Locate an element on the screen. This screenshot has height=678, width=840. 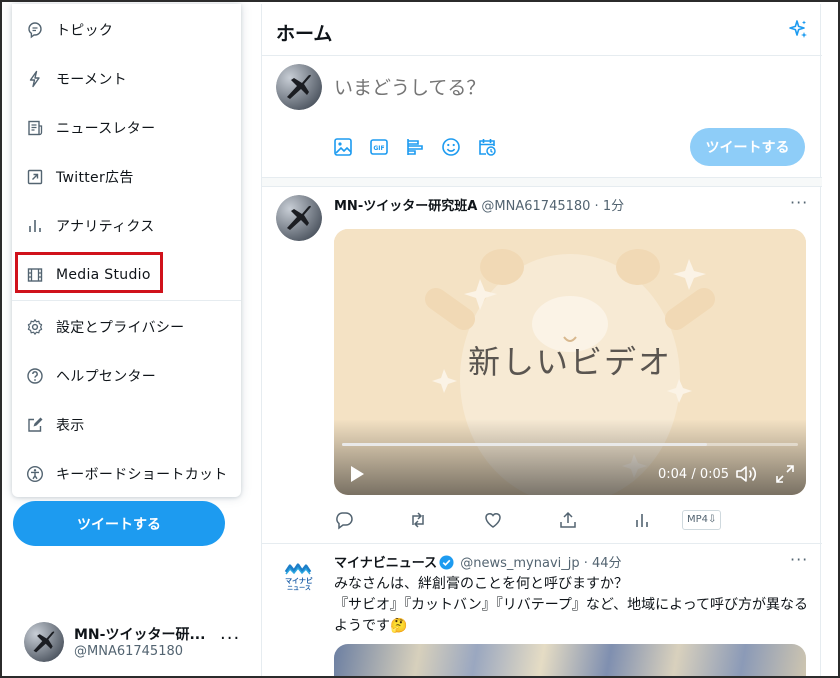
menu-item-newsletter: ニュースレター is located at coordinates (126, 128).